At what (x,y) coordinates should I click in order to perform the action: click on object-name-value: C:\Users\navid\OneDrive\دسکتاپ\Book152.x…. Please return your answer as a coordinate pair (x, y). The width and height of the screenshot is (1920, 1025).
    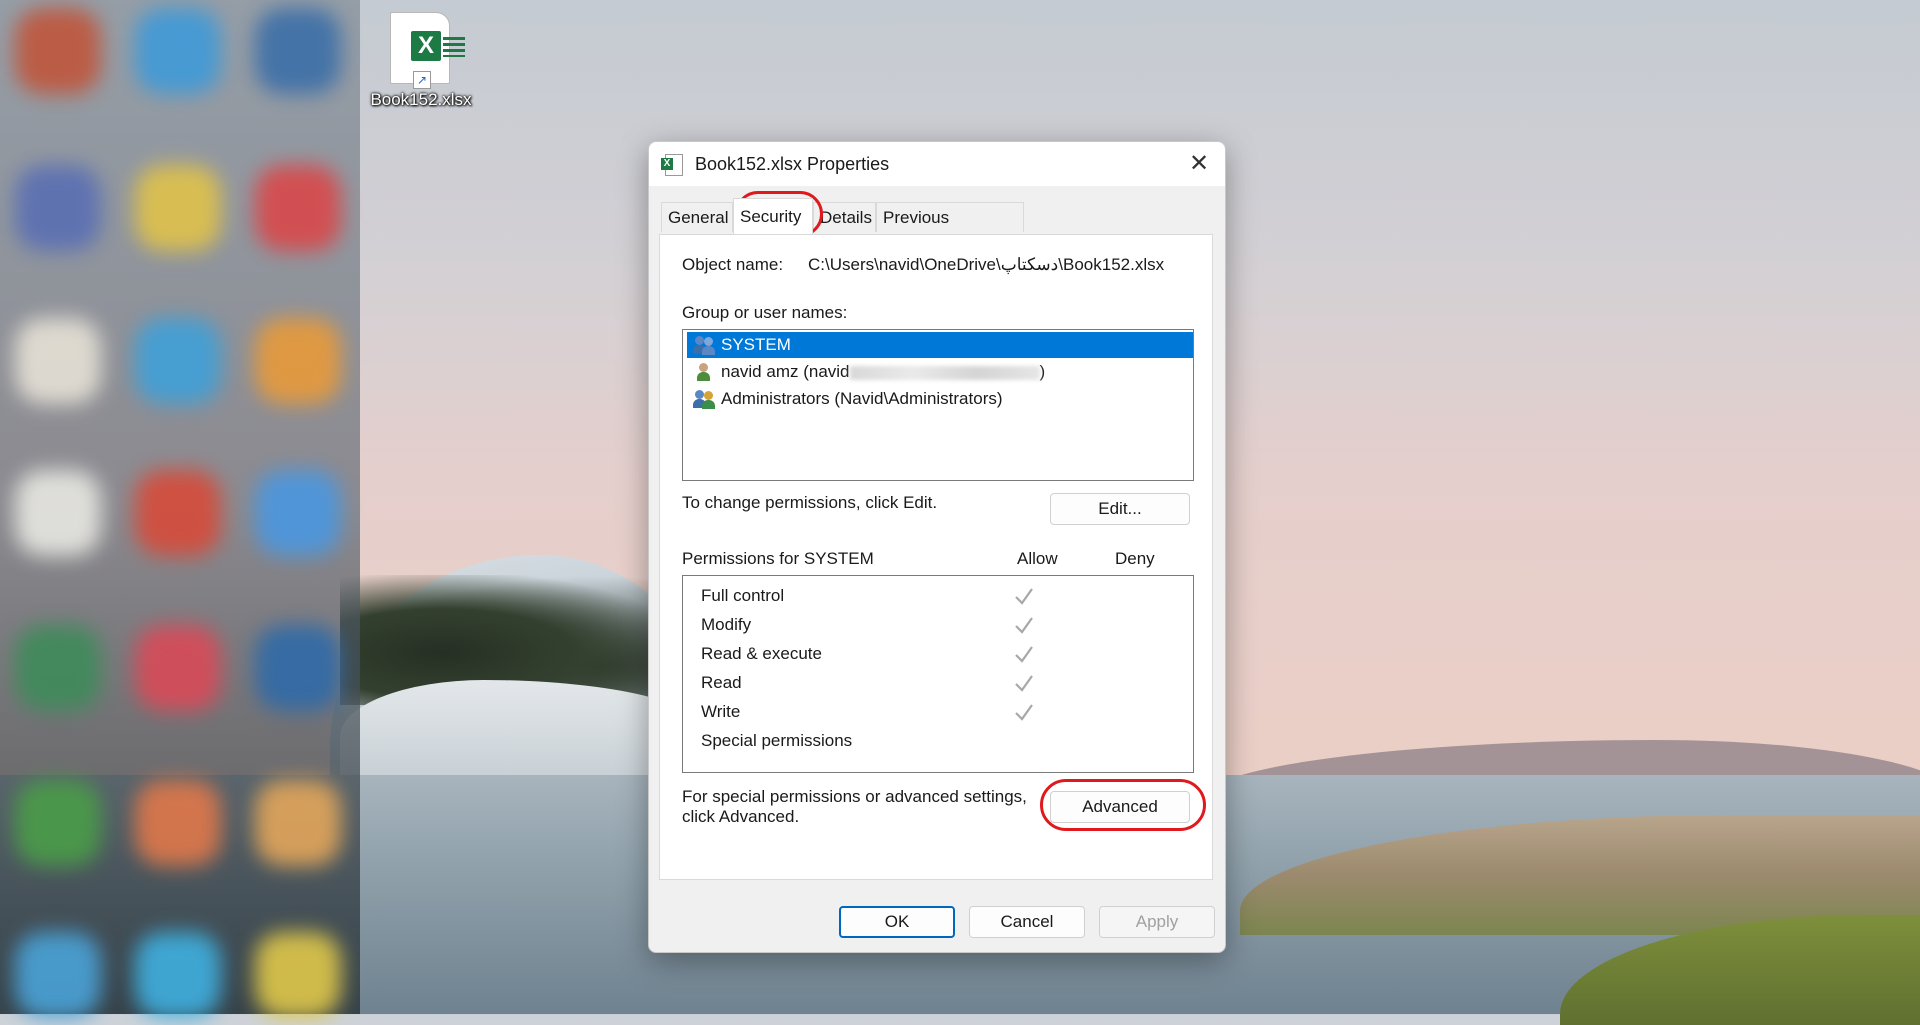
    Looking at the image, I should click on (986, 264).